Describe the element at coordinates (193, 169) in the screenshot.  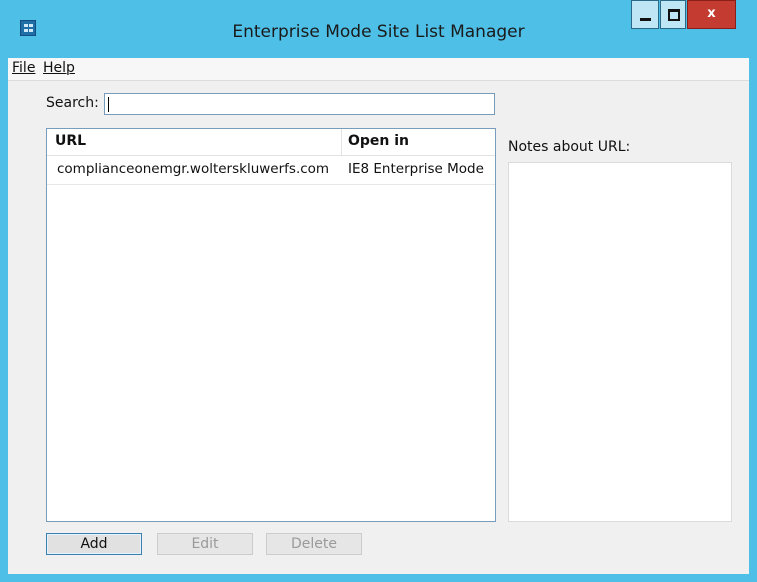
I see `cell-url: complianceonemgr.wolterskluwerfs.com` at that location.